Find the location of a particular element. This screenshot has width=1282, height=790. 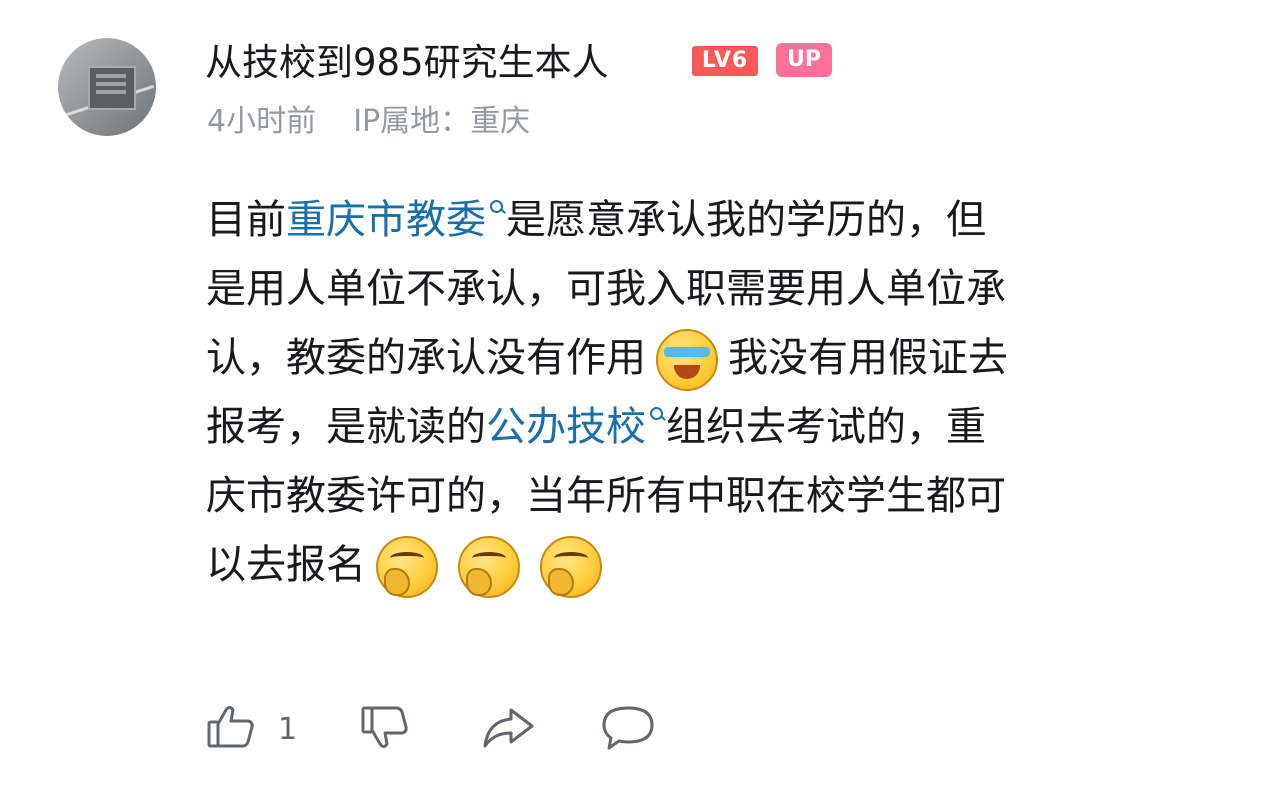

share-icon is located at coordinates (508, 728).